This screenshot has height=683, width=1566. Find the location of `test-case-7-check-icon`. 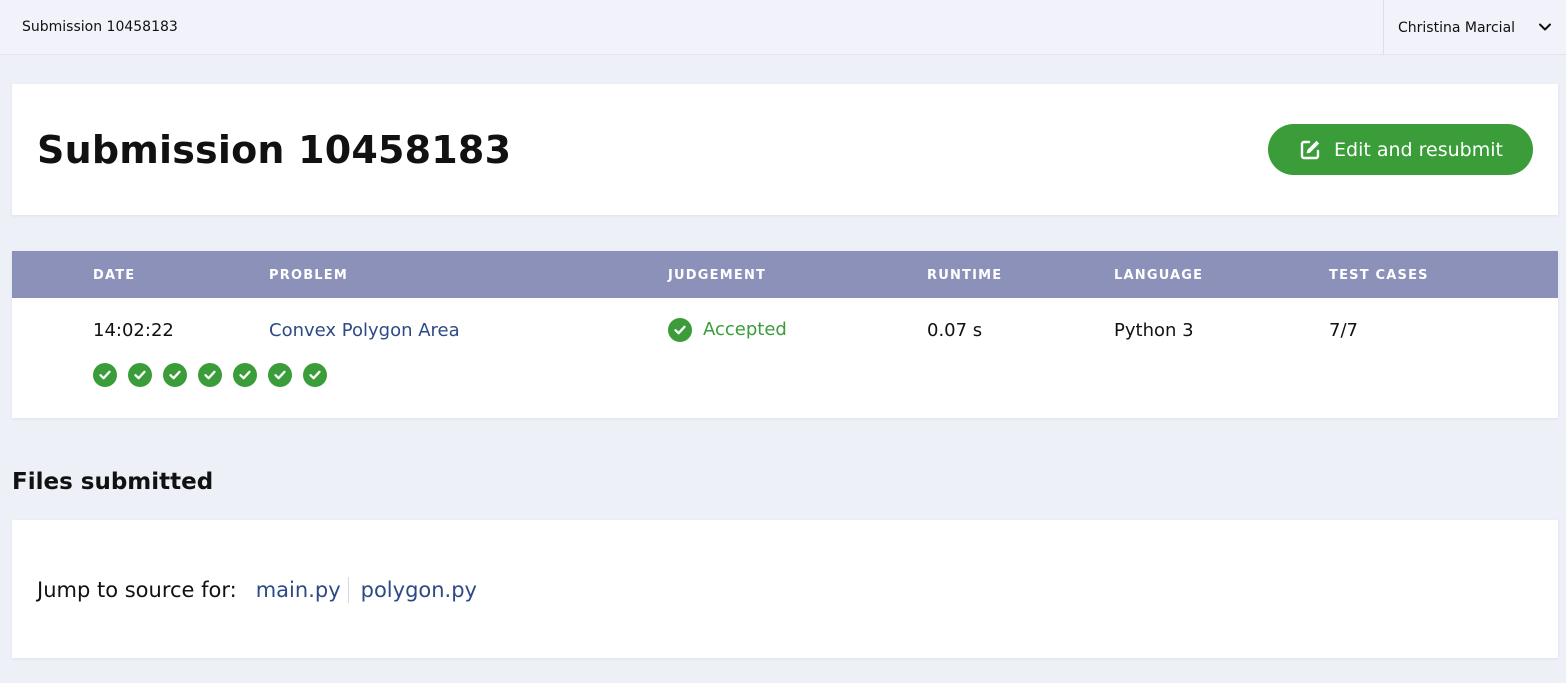

test-case-7-check-icon is located at coordinates (315, 375).